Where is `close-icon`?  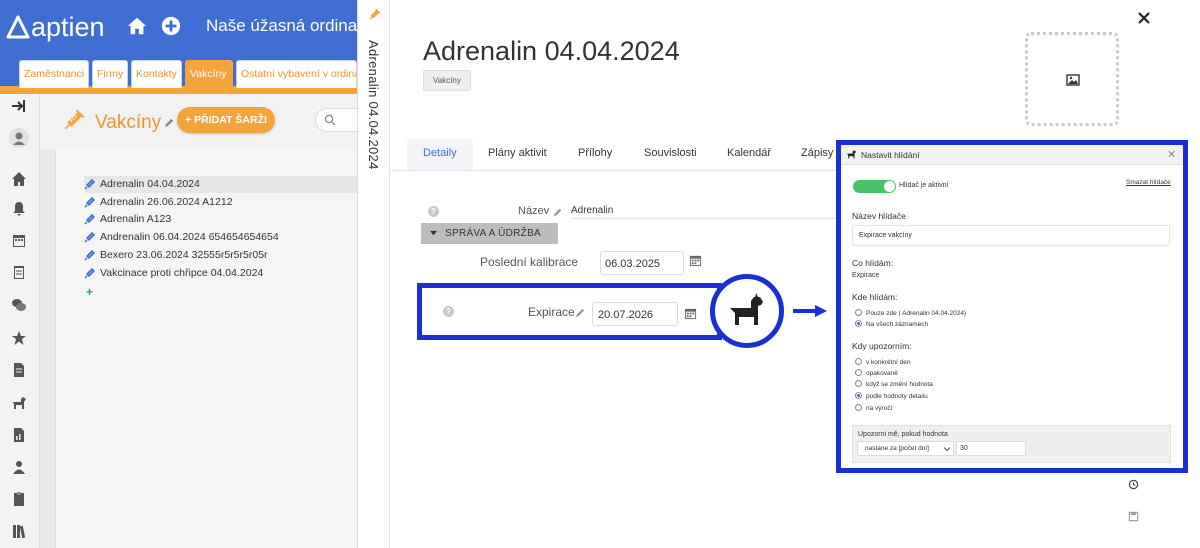 close-icon is located at coordinates (1144, 18).